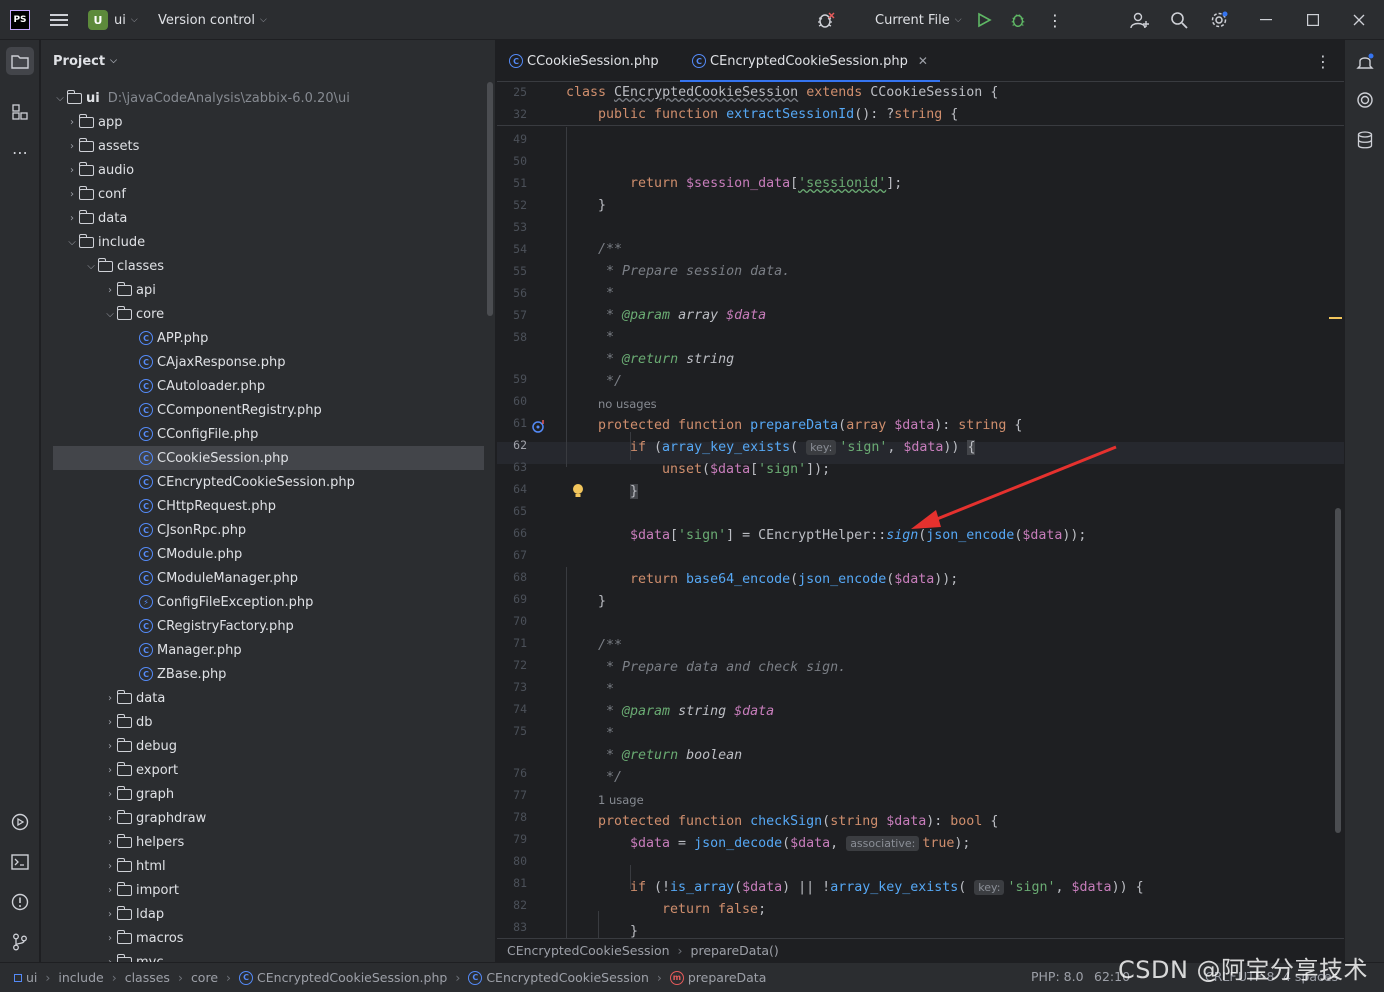 This screenshot has height=992, width=1384. What do you see at coordinates (147, 977) in the screenshot?
I see `status-path-item: classes` at bounding box center [147, 977].